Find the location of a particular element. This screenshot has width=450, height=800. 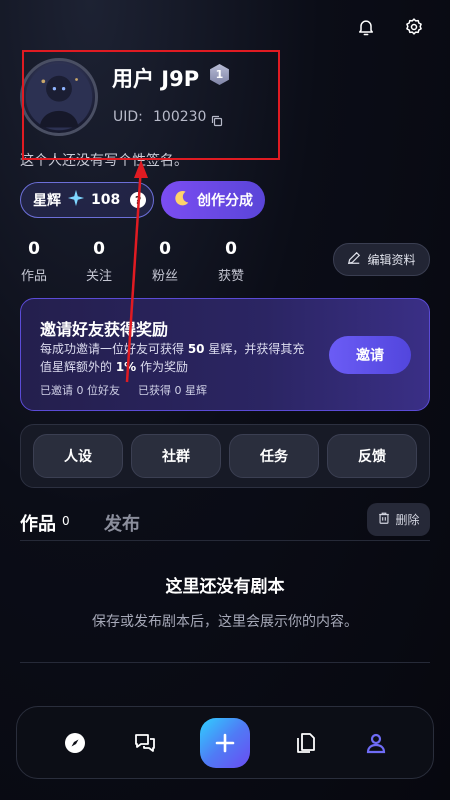

bell-icon is located at coordinates (366, 27).